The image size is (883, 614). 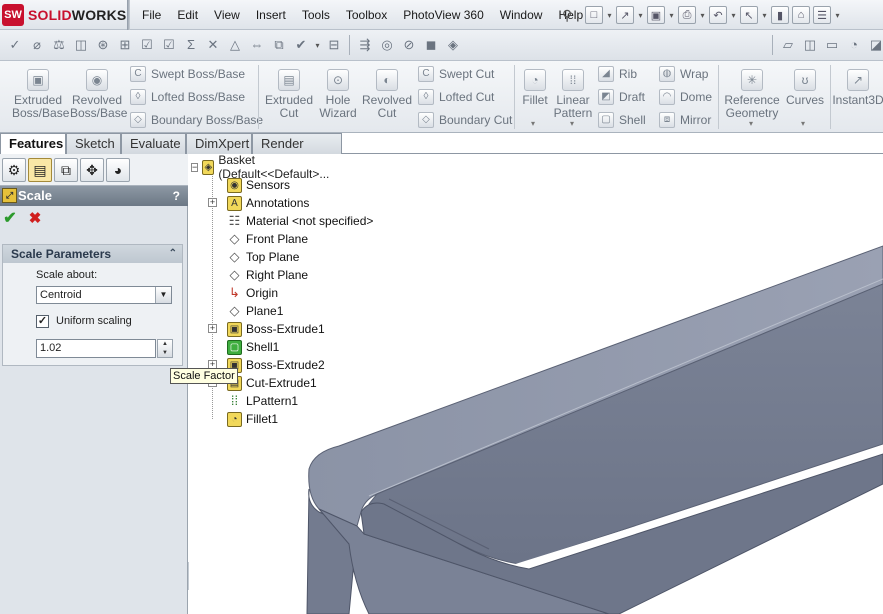 What do you see at coordinates (258, 185) in the screenshot?
I see `tree-item-sensors: ◉ Sensors` at bounding box center [258, 185].